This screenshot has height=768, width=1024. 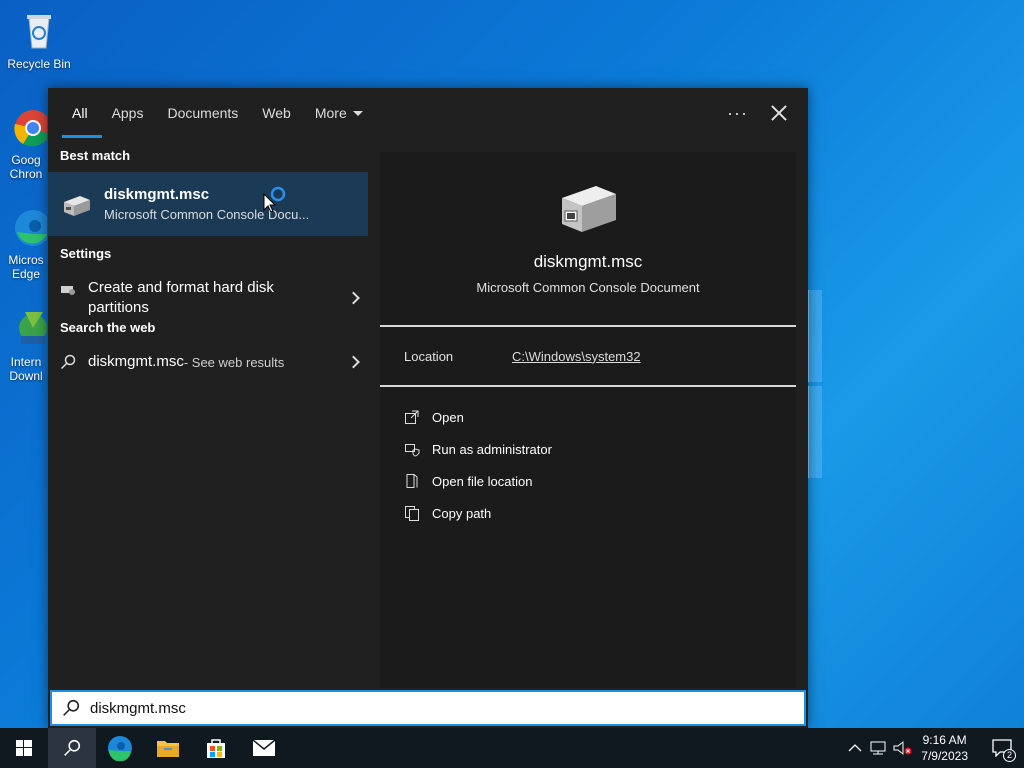 What do you see at coordinates (274, 199) in the screenshot?
I see `loading-cursor-icon` at bounding box center [274, 199].